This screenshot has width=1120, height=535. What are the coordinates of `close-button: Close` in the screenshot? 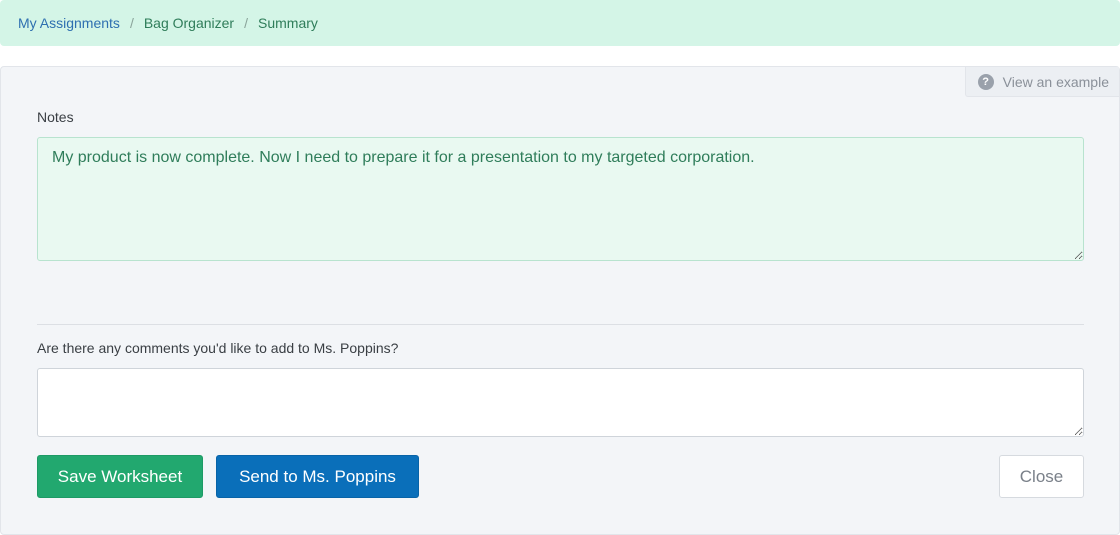 It's located at (1041, 476).